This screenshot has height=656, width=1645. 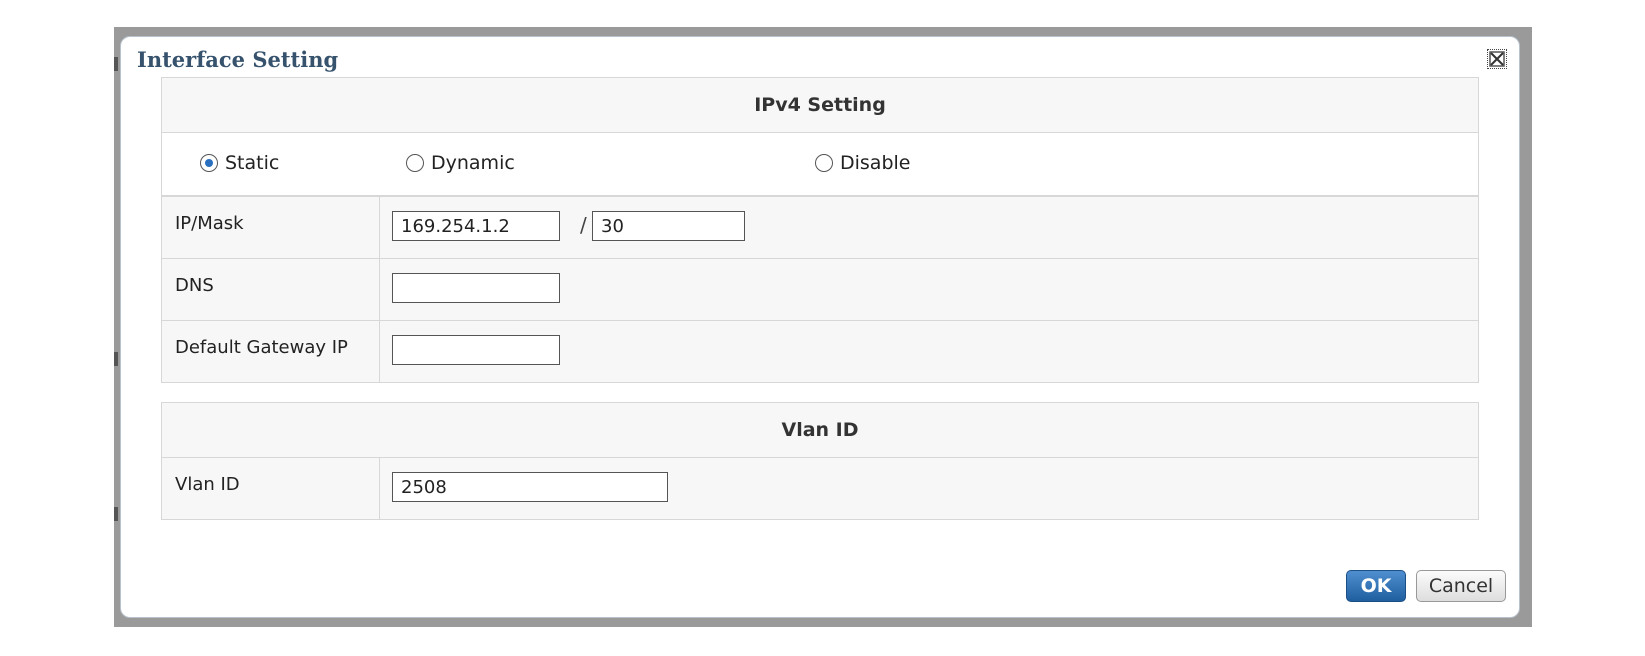 What do you see at coordinates (820, 105) in the screenshot?
I see `ipv4-setting-header: IPv4 Setting` at bounding box center [820, 105].